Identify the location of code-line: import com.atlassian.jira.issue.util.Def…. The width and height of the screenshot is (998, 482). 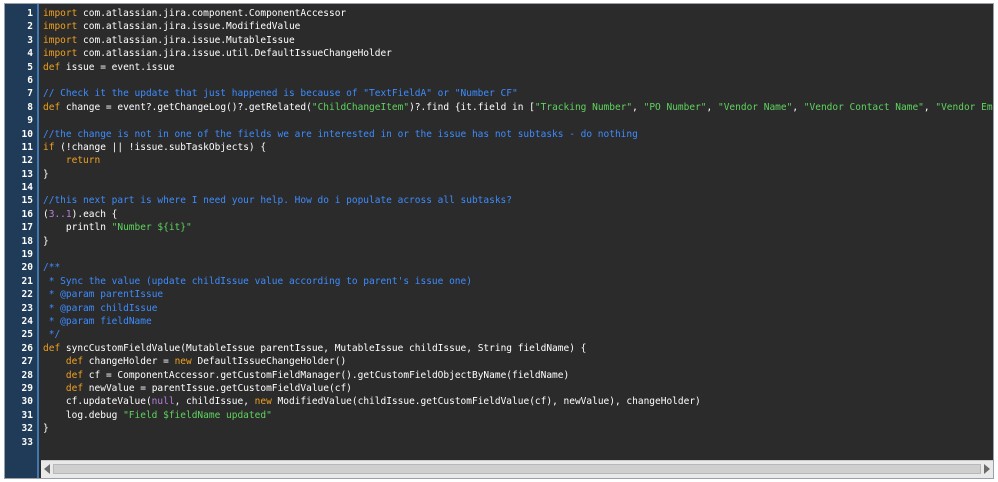
(518, 53).